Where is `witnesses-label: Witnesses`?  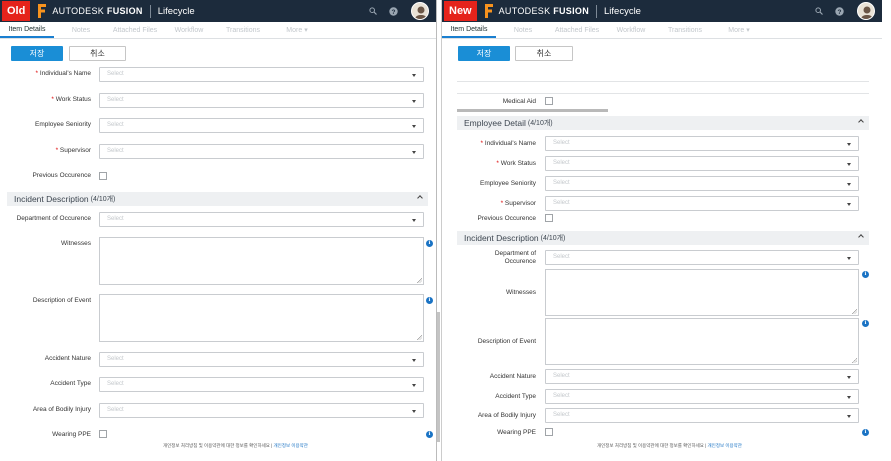 witnesses-label: Witnesses is located at coordinates (76, 243).